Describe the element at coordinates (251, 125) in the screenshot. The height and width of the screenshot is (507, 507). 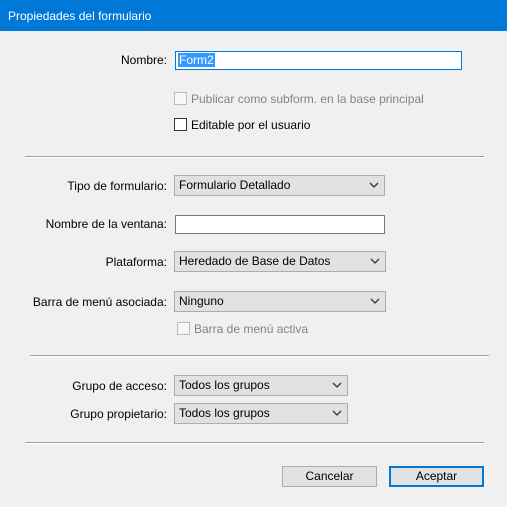
I see `editable-label: Editable por el usuario` at that location.